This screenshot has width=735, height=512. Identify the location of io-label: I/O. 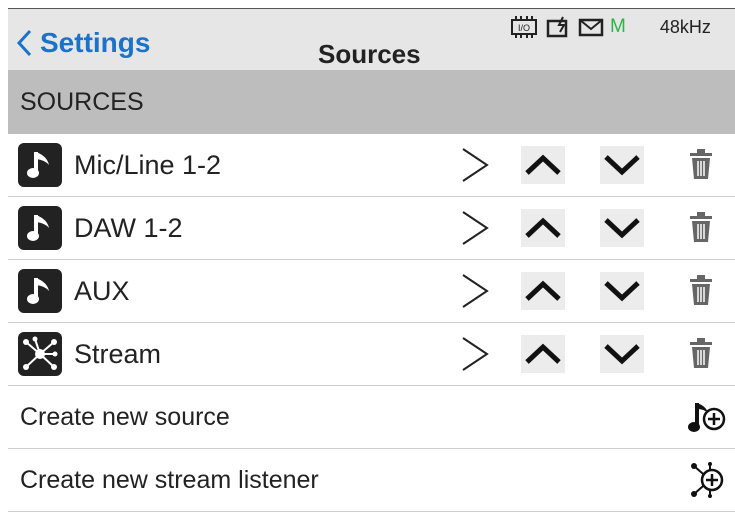
(524, 28).